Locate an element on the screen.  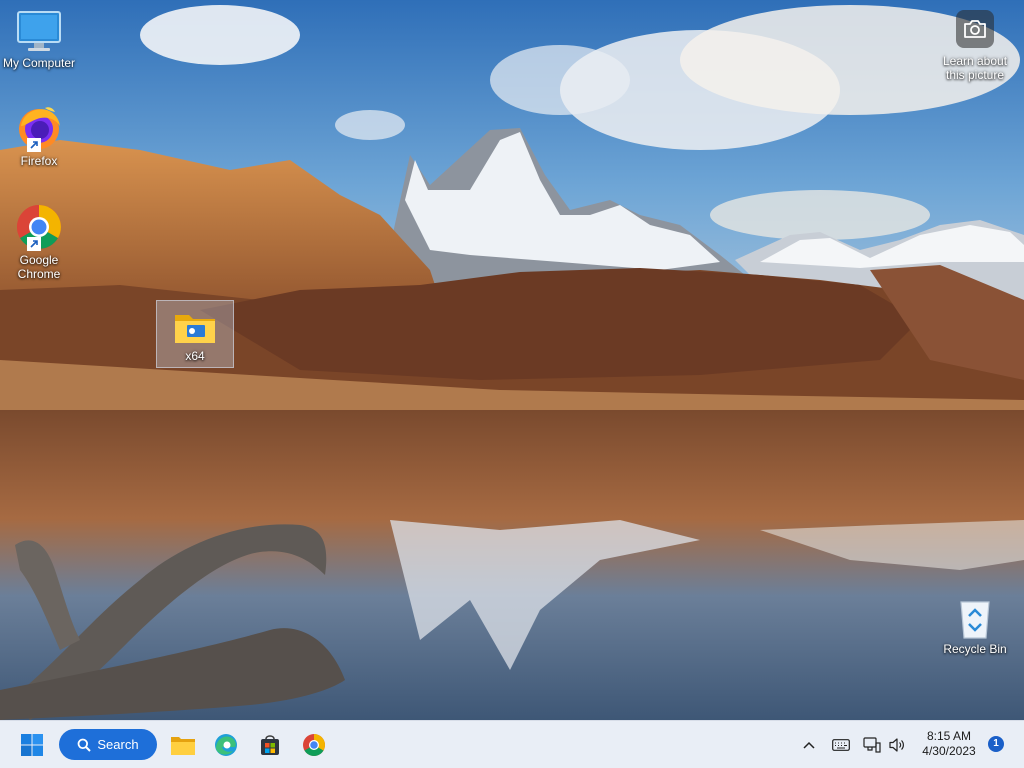
desktop-icon-label: Recycle Bin is located at coordinates (975, 649).